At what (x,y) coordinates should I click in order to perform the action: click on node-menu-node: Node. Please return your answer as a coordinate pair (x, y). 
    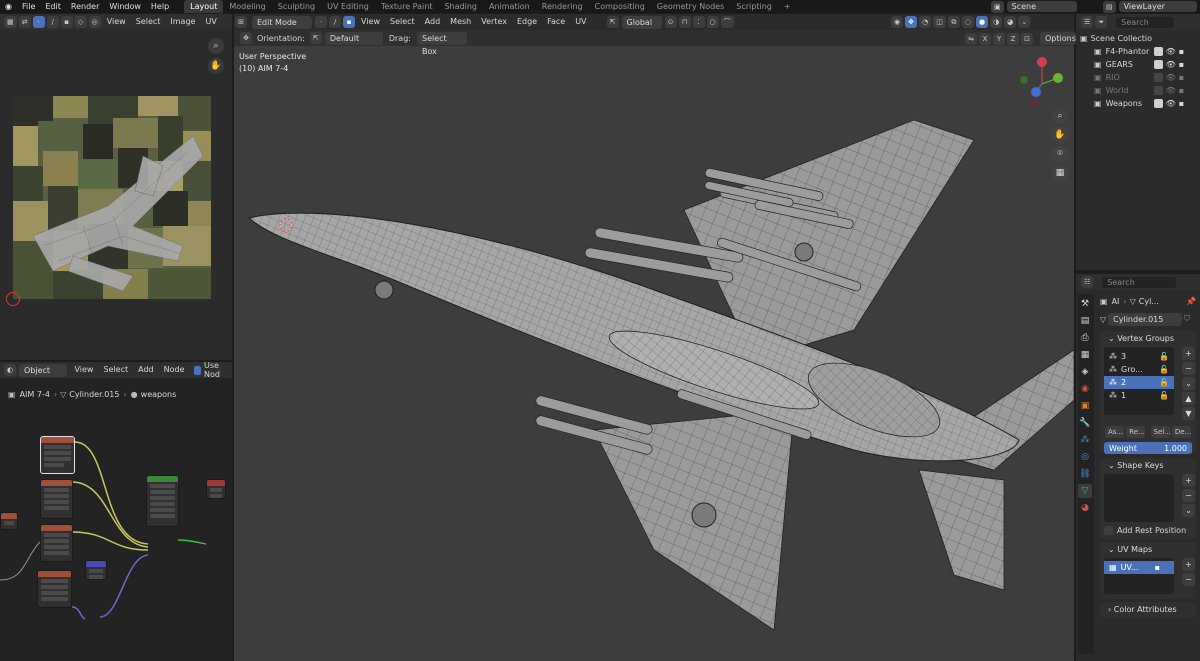
    Looking at the image, I should click on (174, 370).